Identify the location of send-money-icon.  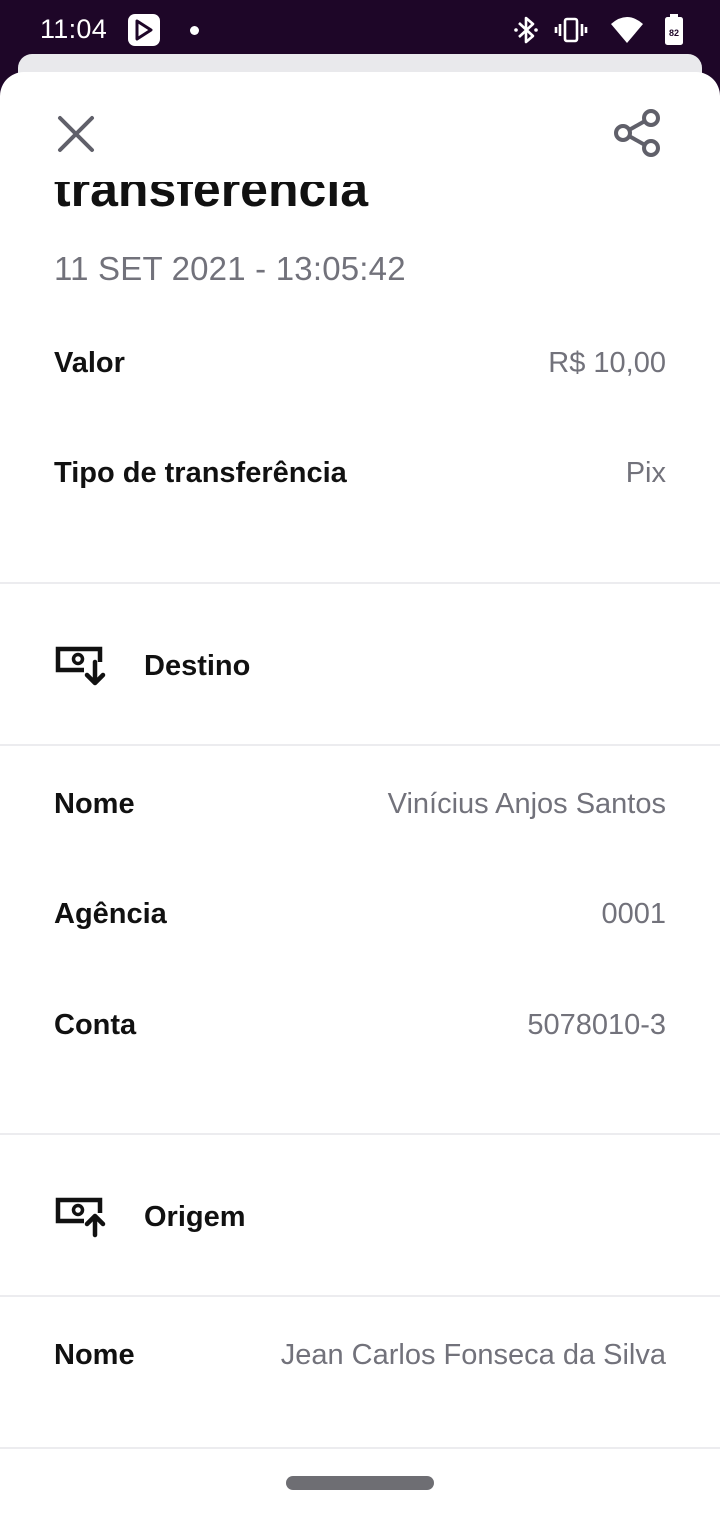
(81, 1217).